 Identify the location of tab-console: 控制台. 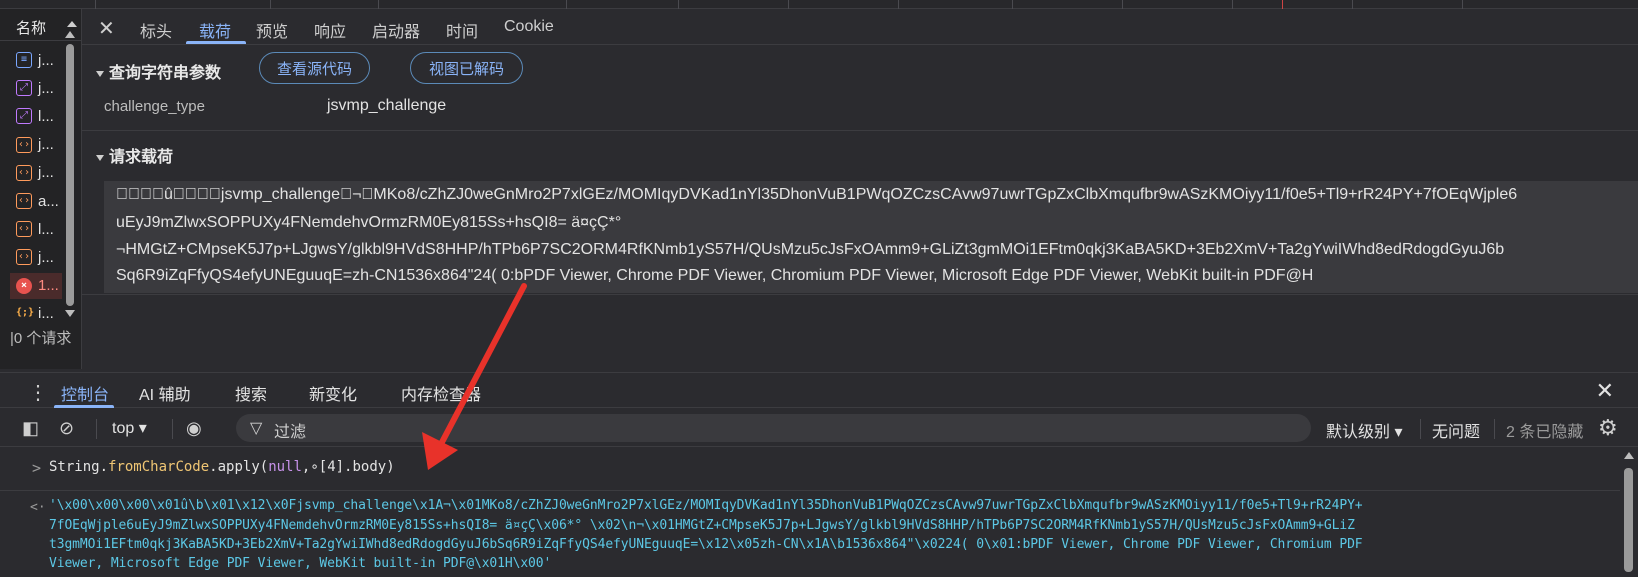
(85, 393).